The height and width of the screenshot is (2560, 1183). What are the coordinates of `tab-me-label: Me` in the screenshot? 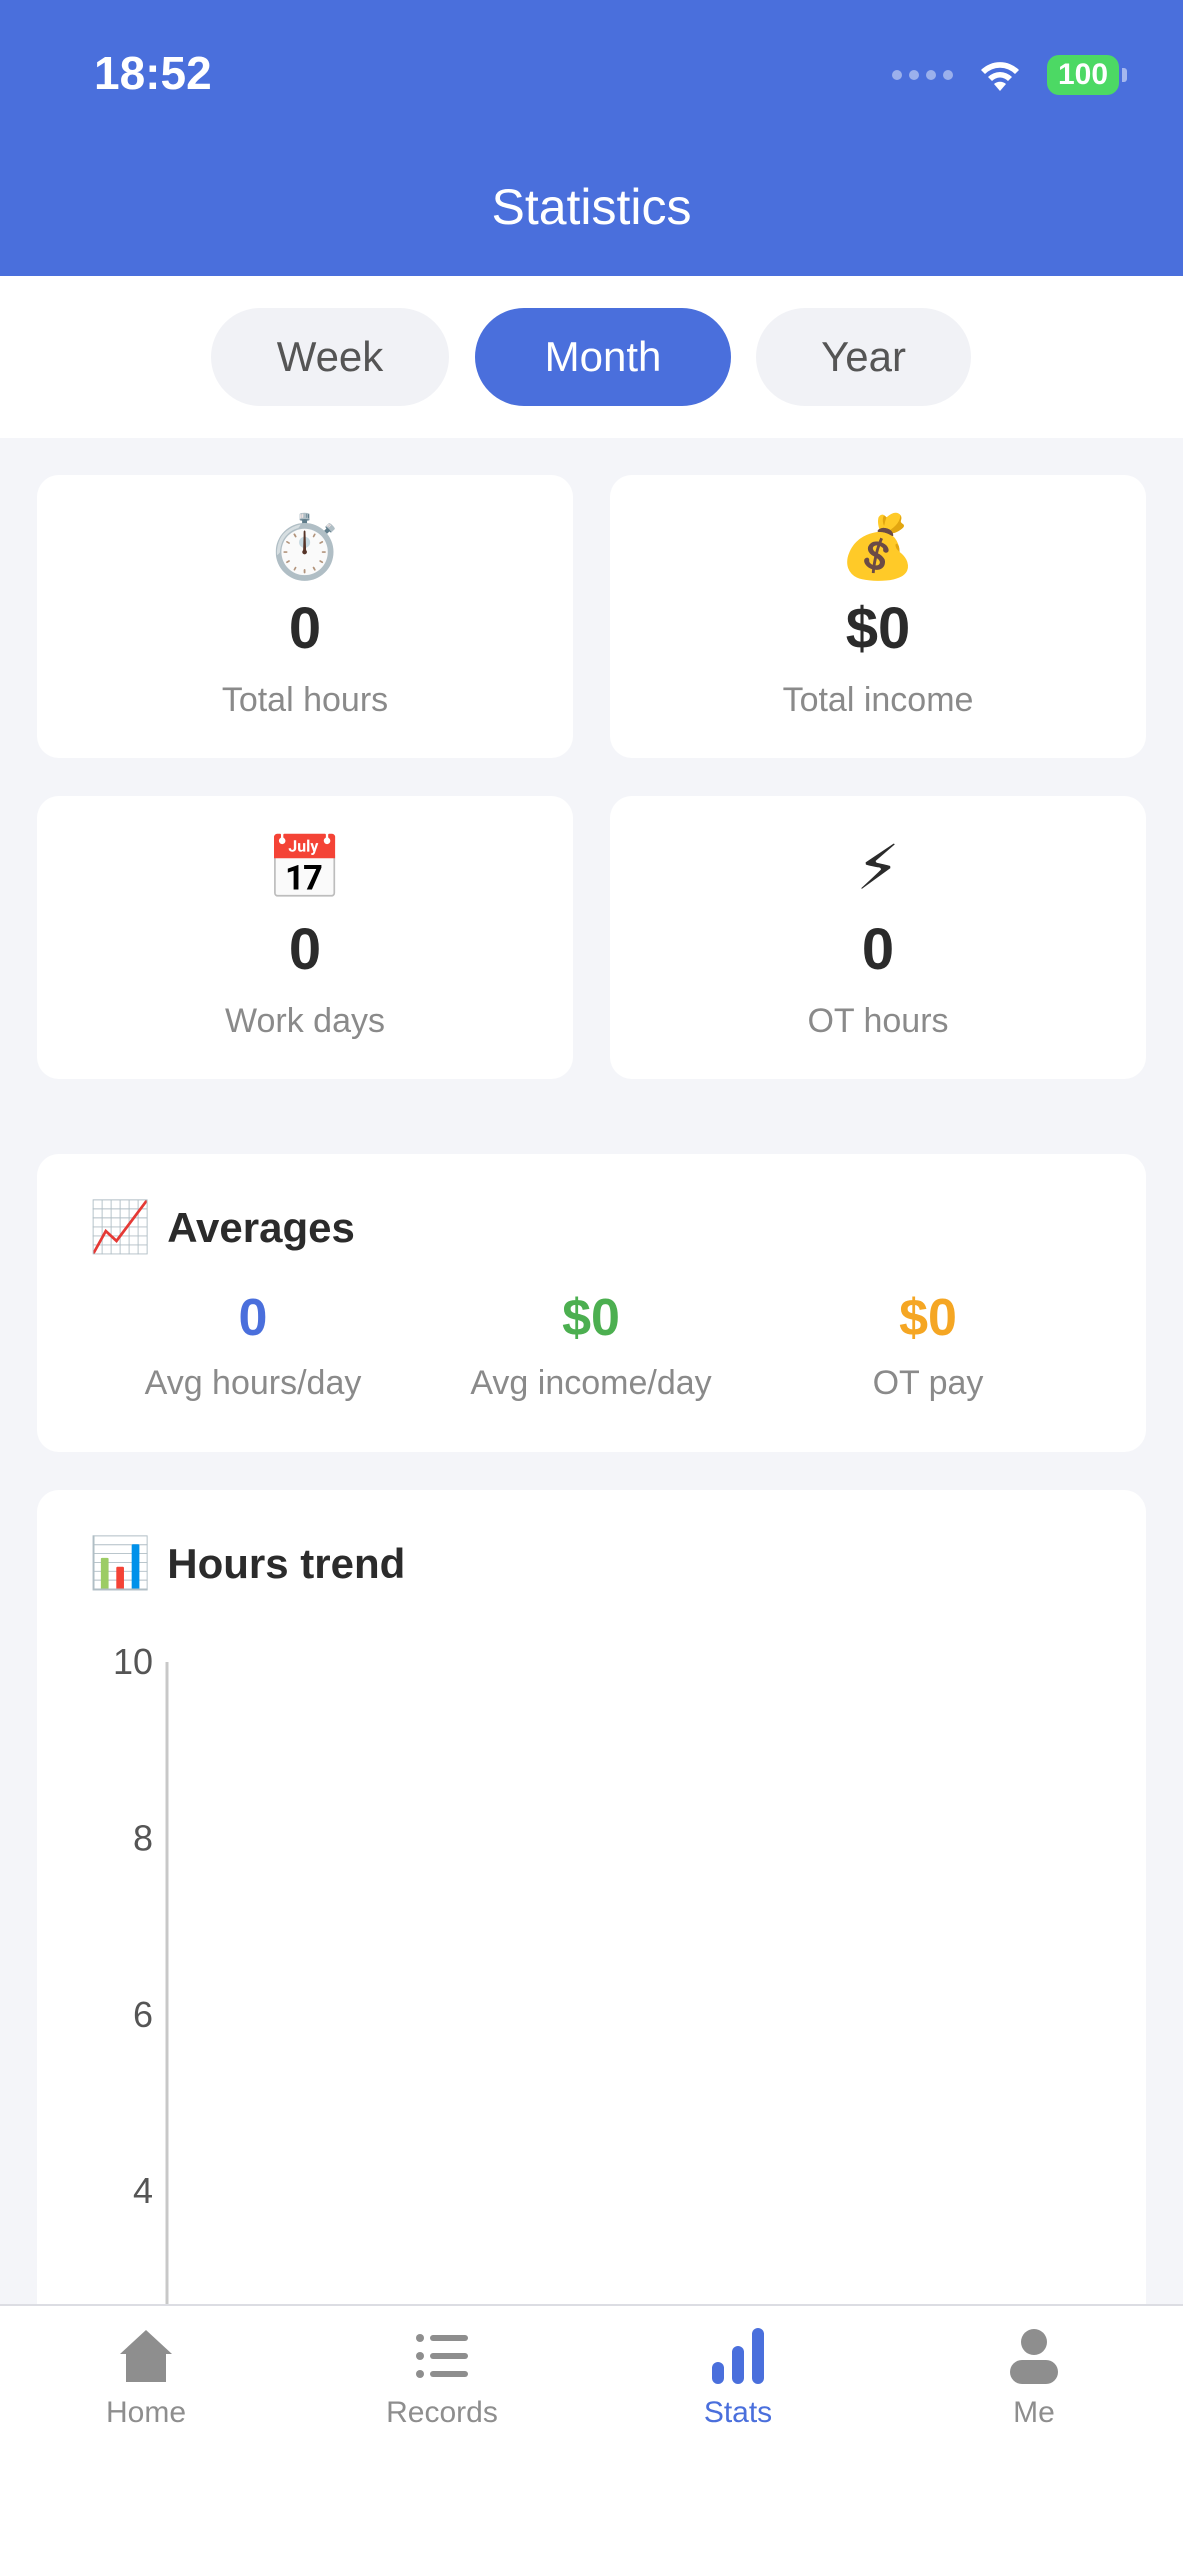 It's located at (1034, 2412).